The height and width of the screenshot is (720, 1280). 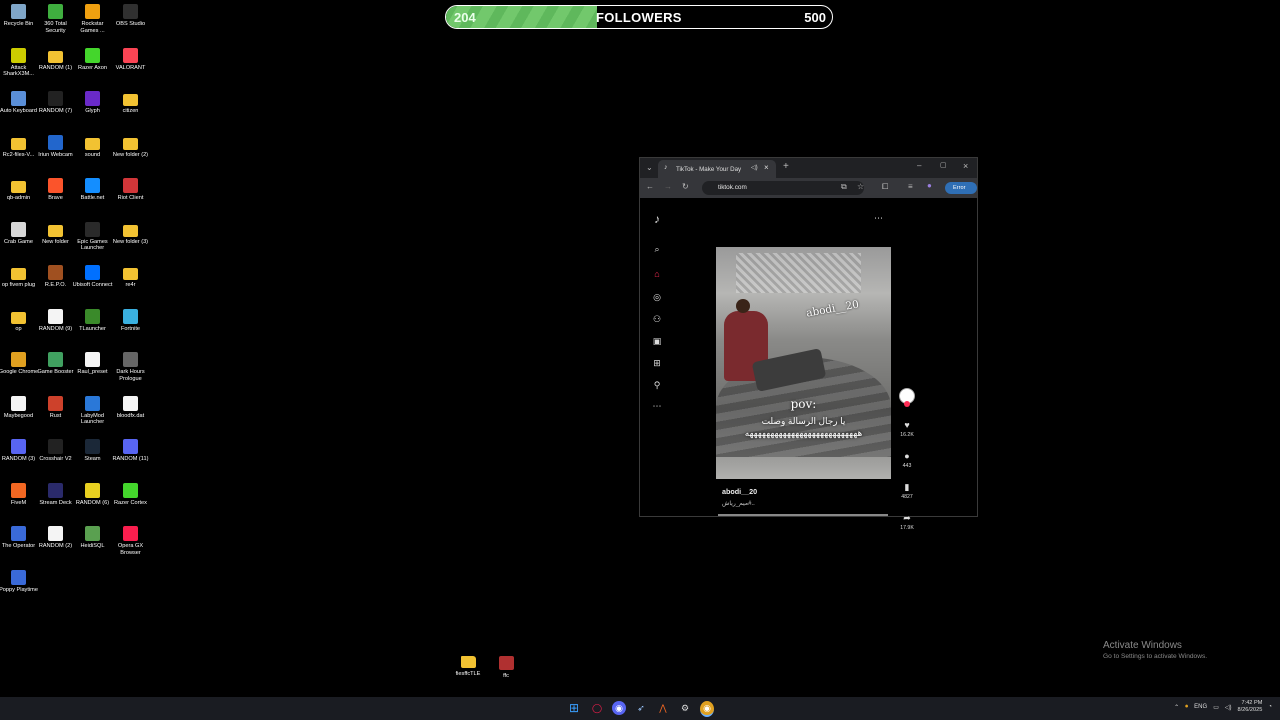 What do you see at coordinates (641, 708) in the screenshot?
I see `taskbar-steam-icon: ➶` at bounding box center [641, 708].